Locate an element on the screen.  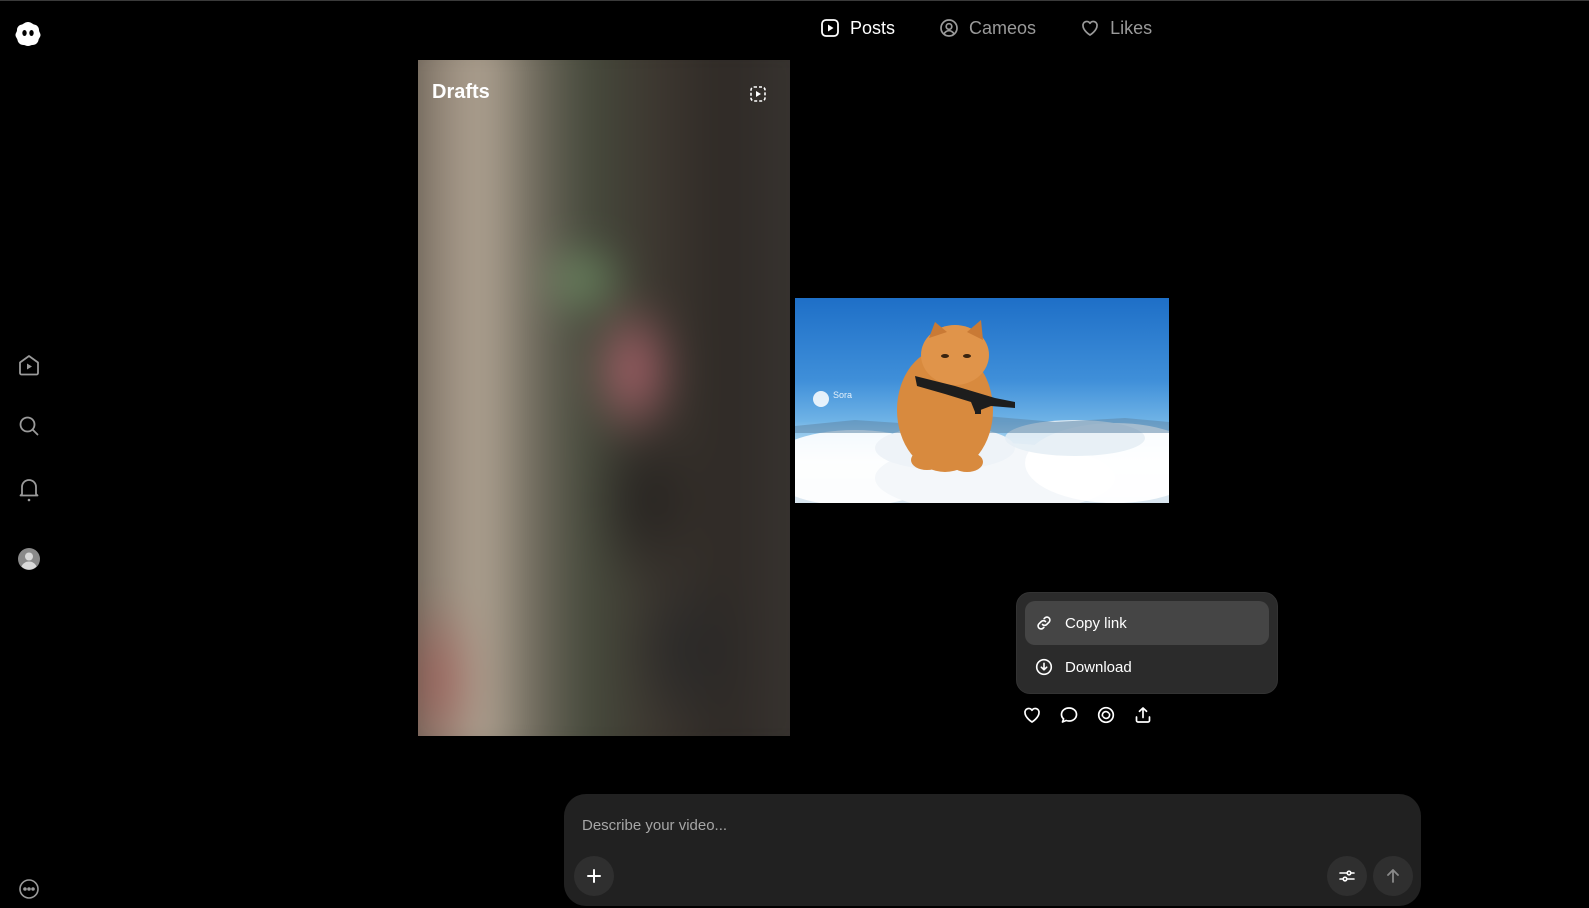
prompt-composer is located at coordinates (992, 850).